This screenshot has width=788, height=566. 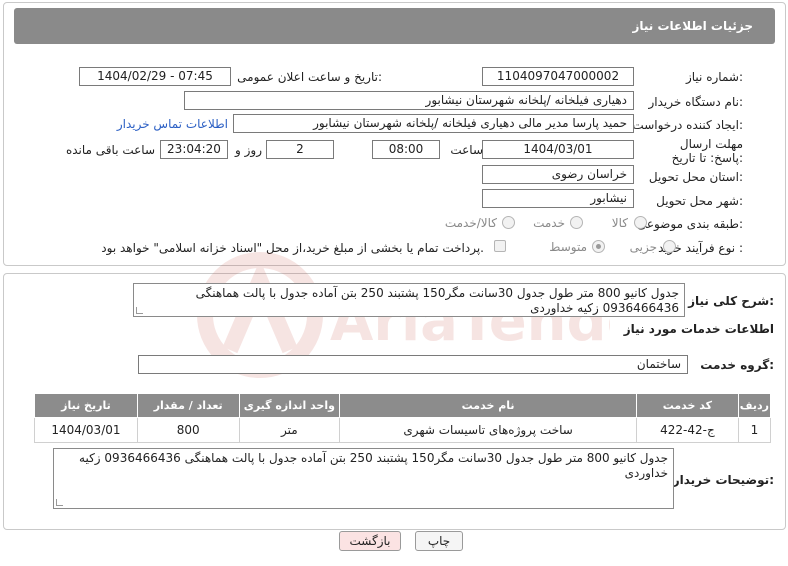 I want to click on col-header-unit: واحد اندازه گیری, so click(x=289, y=405).